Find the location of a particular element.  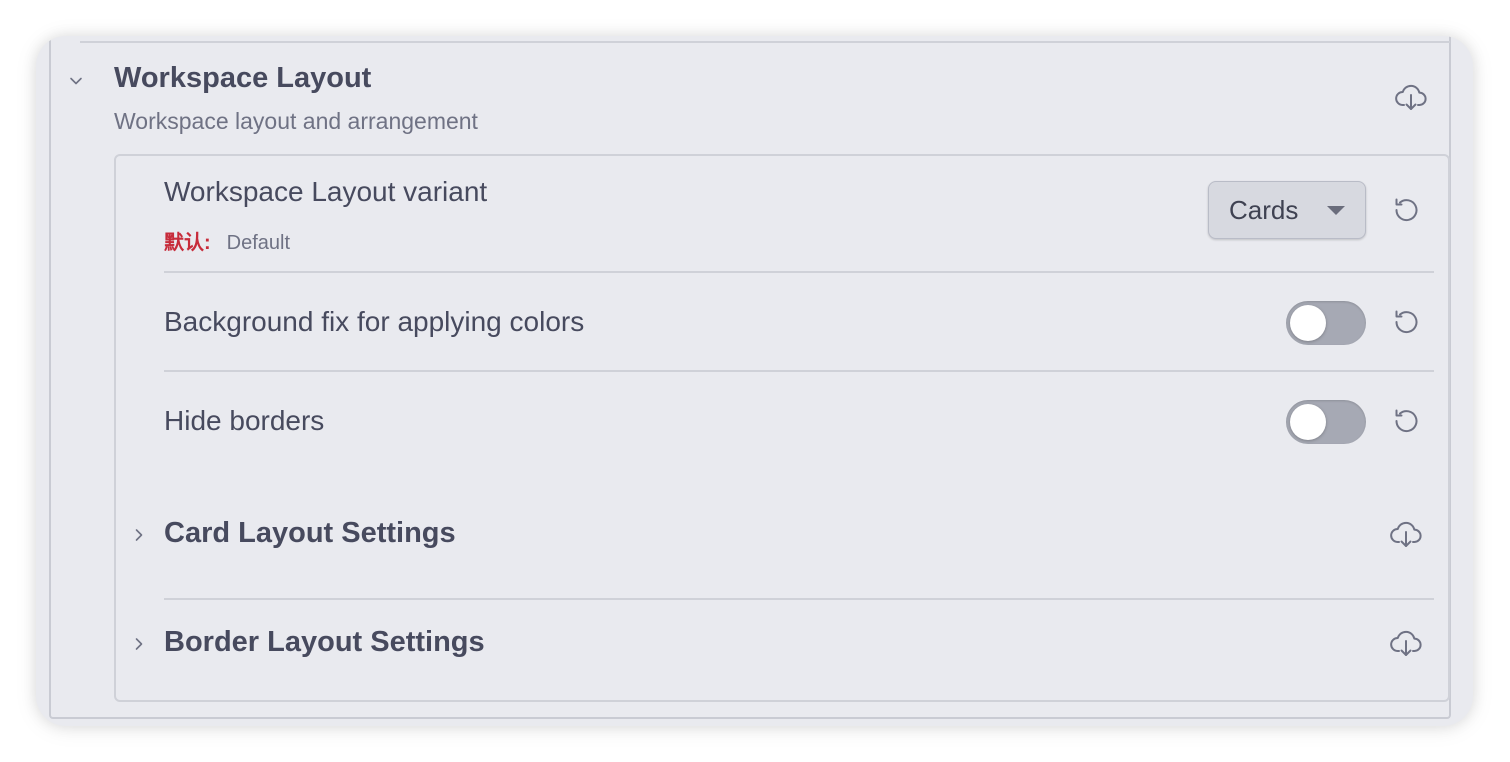

setting-label-layout-variant: Workspace Layout variant is located at coordinates (326, 191).